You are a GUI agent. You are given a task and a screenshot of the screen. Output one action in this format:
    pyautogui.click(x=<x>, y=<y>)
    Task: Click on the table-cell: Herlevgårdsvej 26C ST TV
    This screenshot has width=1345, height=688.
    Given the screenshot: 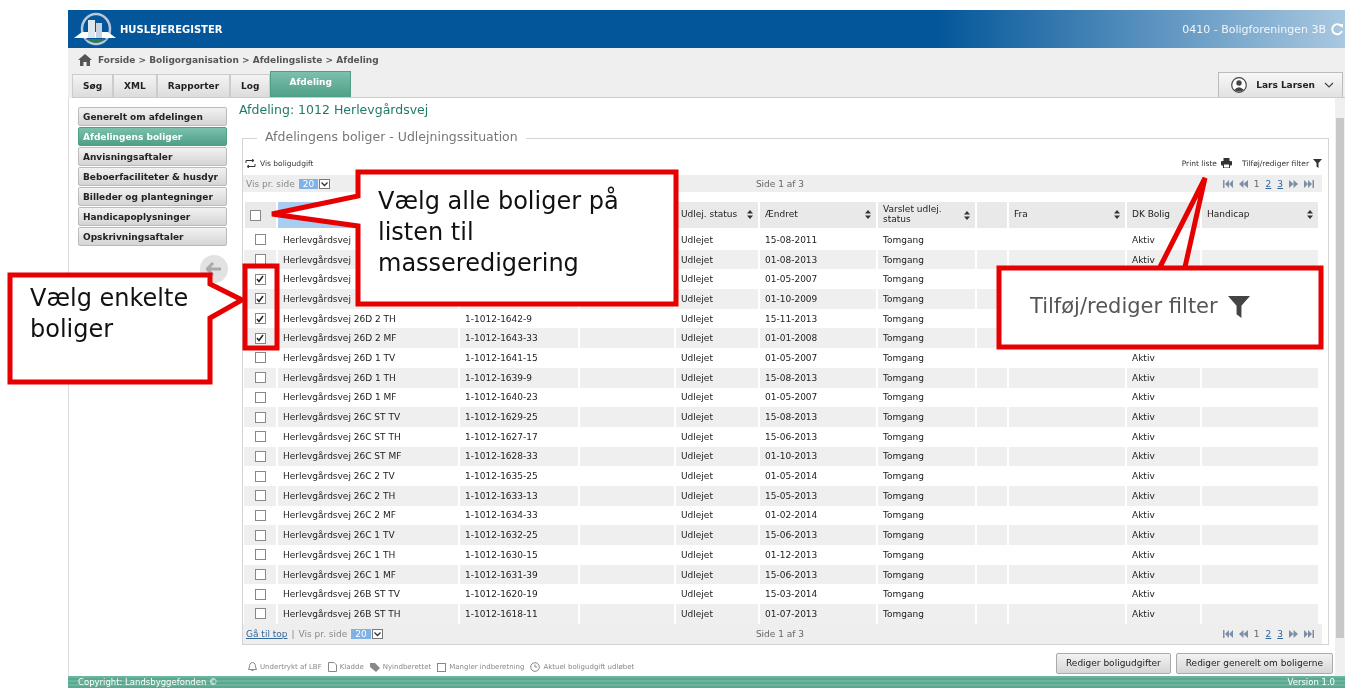 What is the action you would take?
    pyautogui.click(x=342, y=417)
    